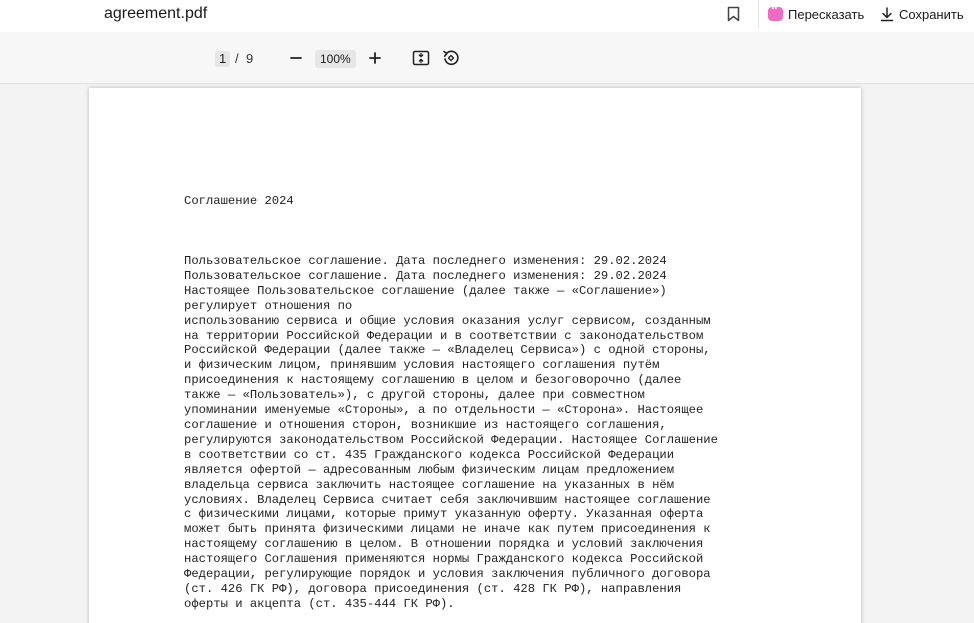  What do you see at coordinates (335, 59) in the screenshot?
I see `zoom-level: 100%` at bounding box center [335, 59].